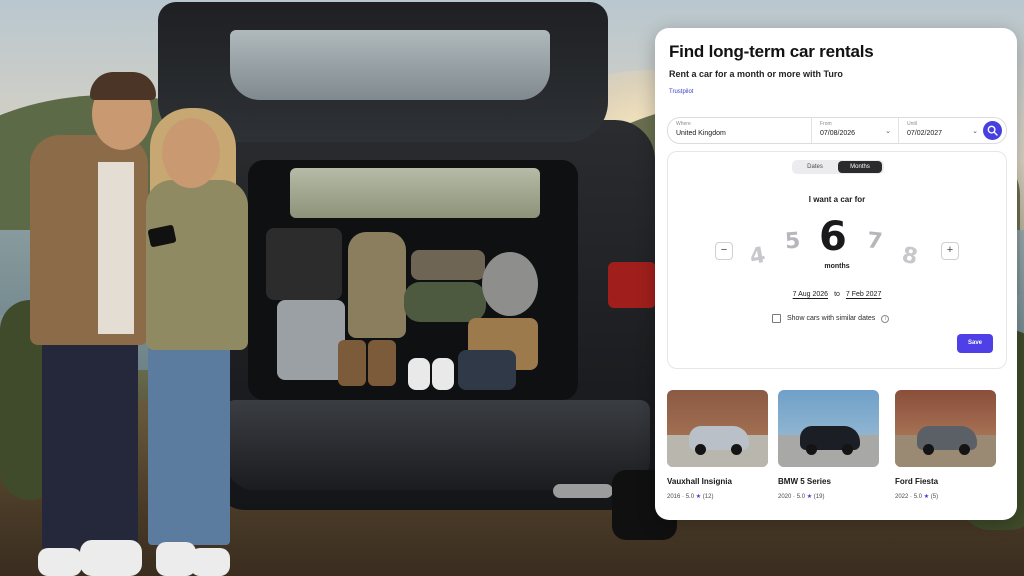 This screenshot has width=1024, height=576. Describe the element at coordinates (683, 124) in the screenshot. I see `where-label: Where` at that location.